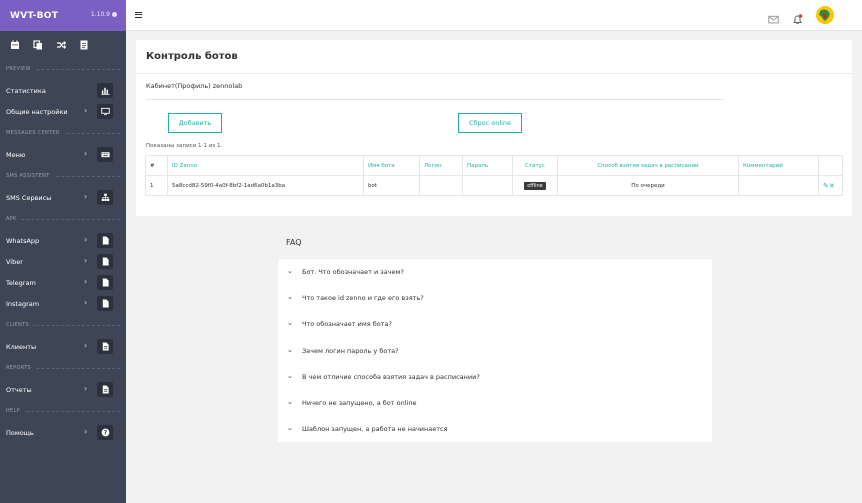 The height and width of the screenshot is (503, 862). Describe the element at coordinates (192, 56) in the screenshot. I see `page-title: Контроль ботов` at that location.